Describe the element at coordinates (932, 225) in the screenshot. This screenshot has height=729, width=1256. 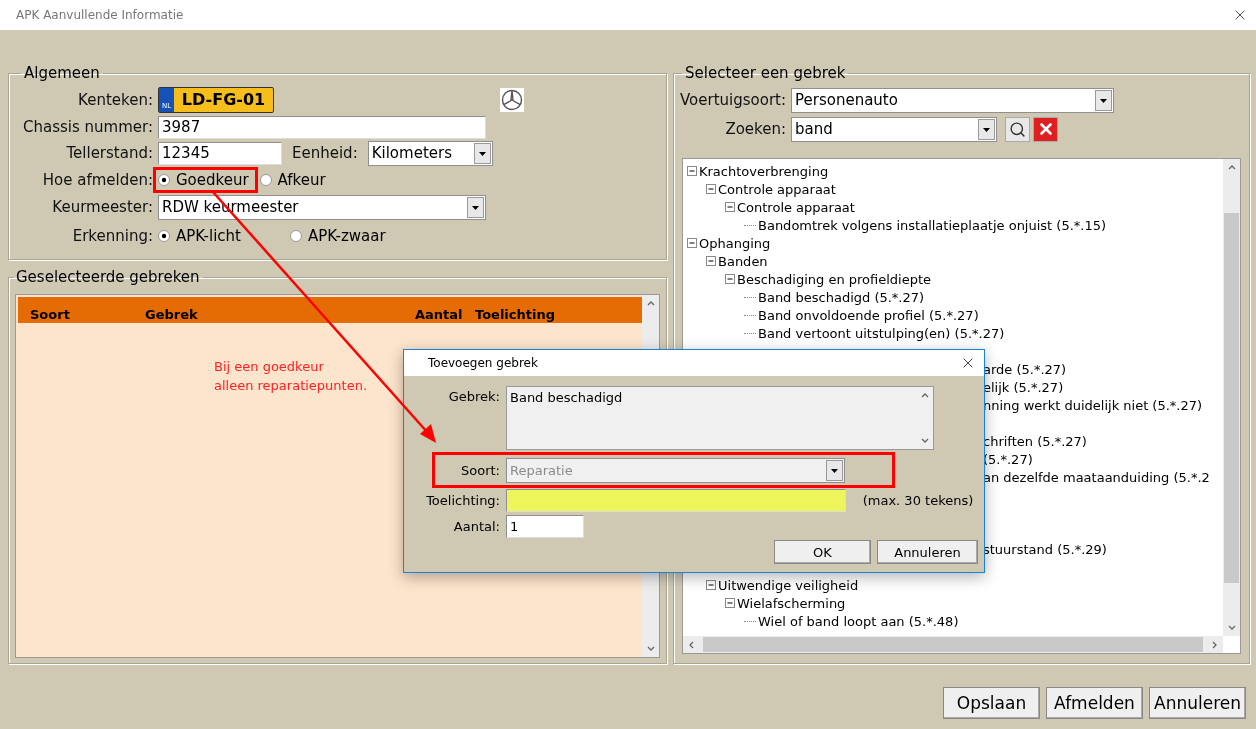
I see `tree-item: Bandomtrek volgens installatieplaatje onjuist (5.*.15)` at that location.